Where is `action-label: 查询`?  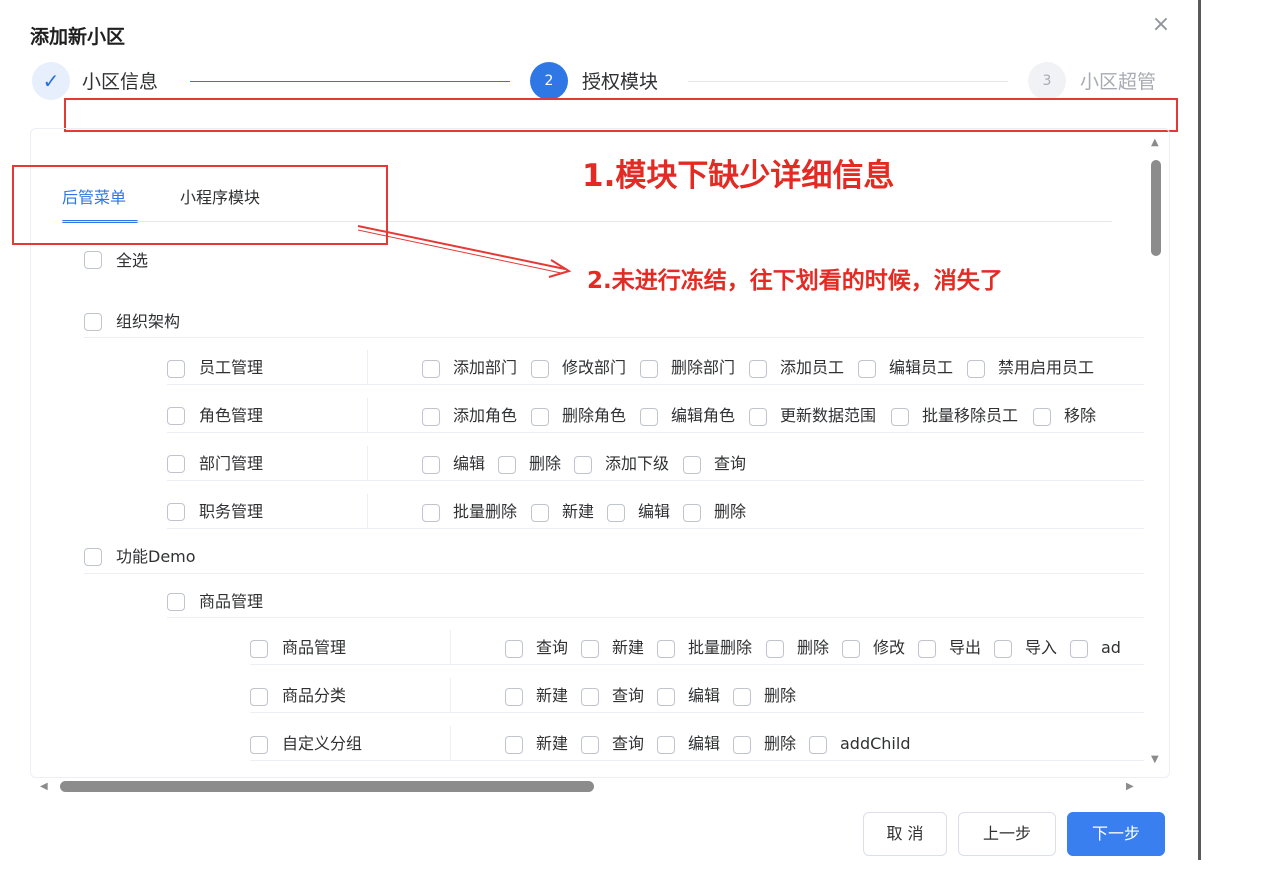 action-label: 查询 is located at coordinates (730, 463).